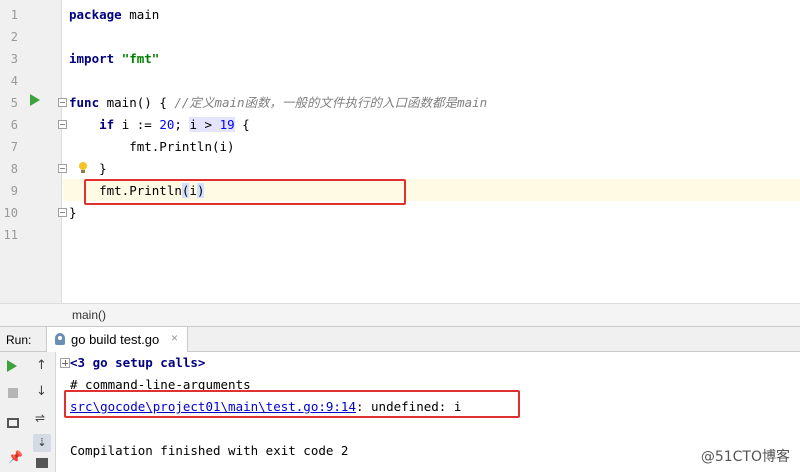 Image resolution: width=800 pixels, height=472 pixels. What do you see at coordinates (10, 235) in the screenshot?
I see `line-number: 11` at bounding box center [10, 235].